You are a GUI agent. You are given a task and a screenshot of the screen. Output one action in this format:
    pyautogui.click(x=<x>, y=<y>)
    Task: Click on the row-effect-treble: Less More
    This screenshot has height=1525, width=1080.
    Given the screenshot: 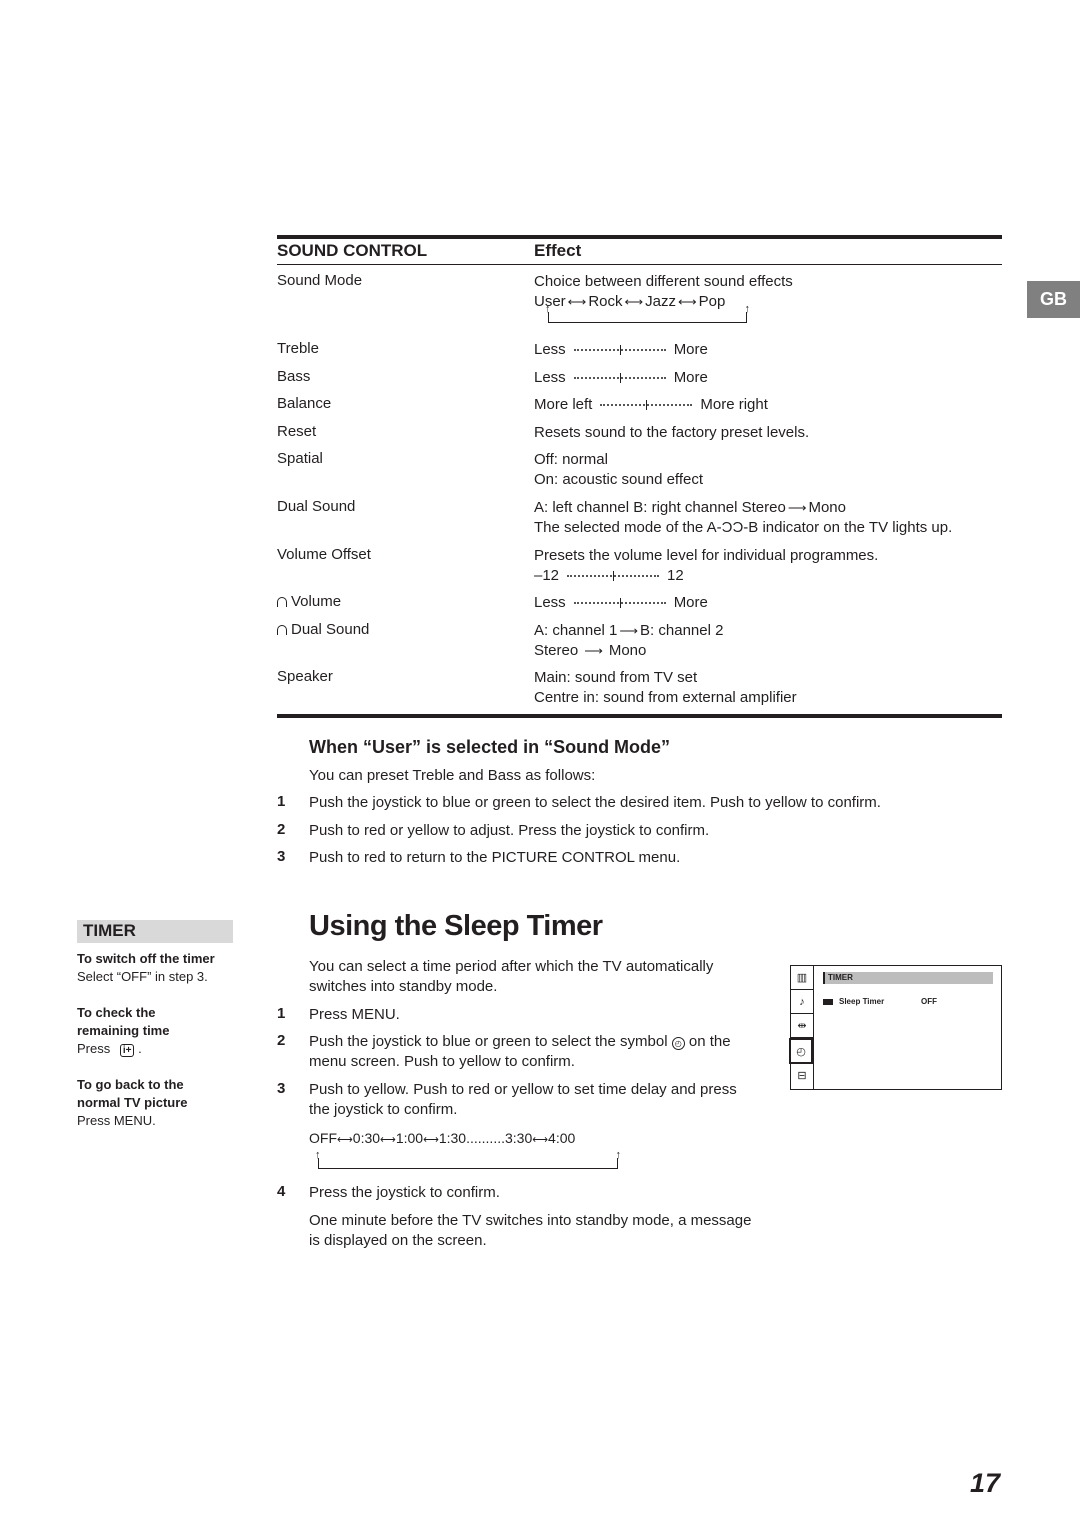 What is the action you would take?
    pyautogui.click(x=621, y=350)
    